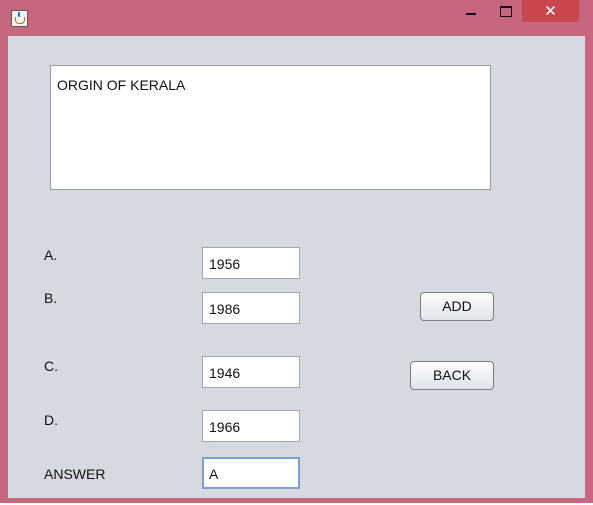 The width and height of the screenshot is (593, 505). Describe the element at coordinates (51, 255) in the screenshot. I see `option-a-label: A.` at that location.